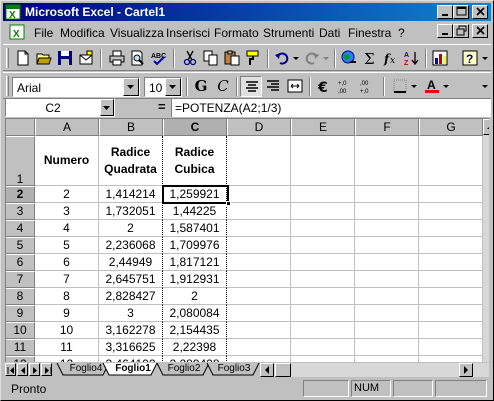 The image size is (494, 401). Describe the element at coordinates (195, 359) in the screenshot. I see `cell-c12: 2,289428` at that location.